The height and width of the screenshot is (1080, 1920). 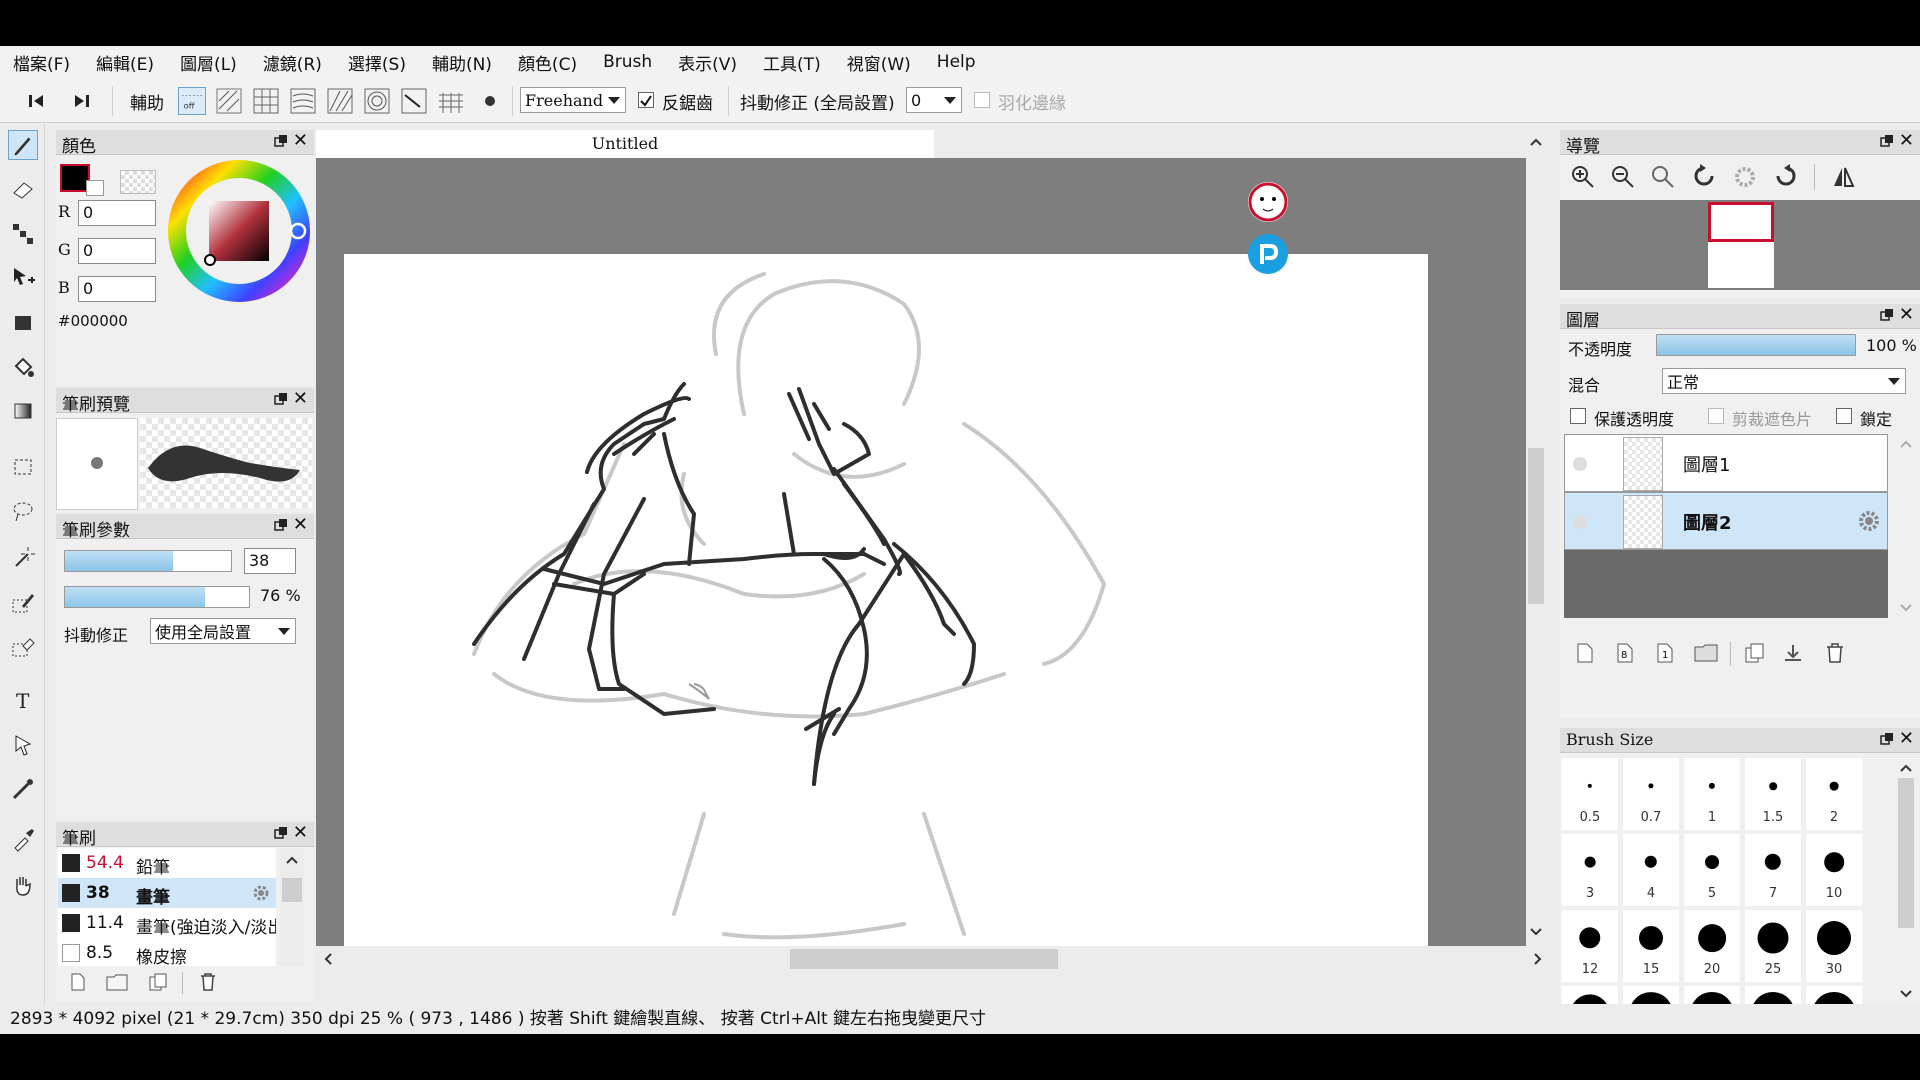 I want to click on brush-size-option: 100, so click(x=1773, y=995).